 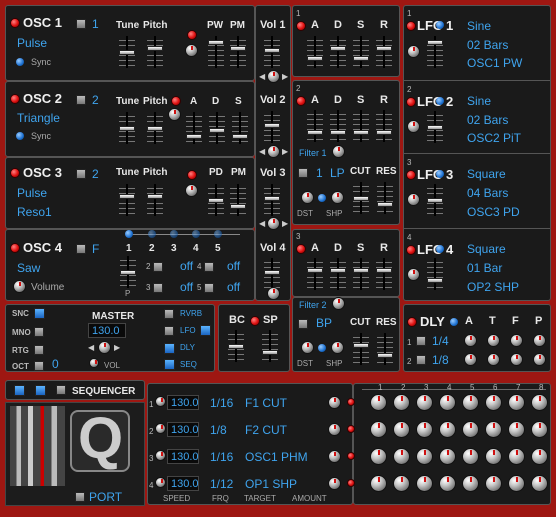 I want to click on filter1-dst-knob, so click(x=307, y=197).